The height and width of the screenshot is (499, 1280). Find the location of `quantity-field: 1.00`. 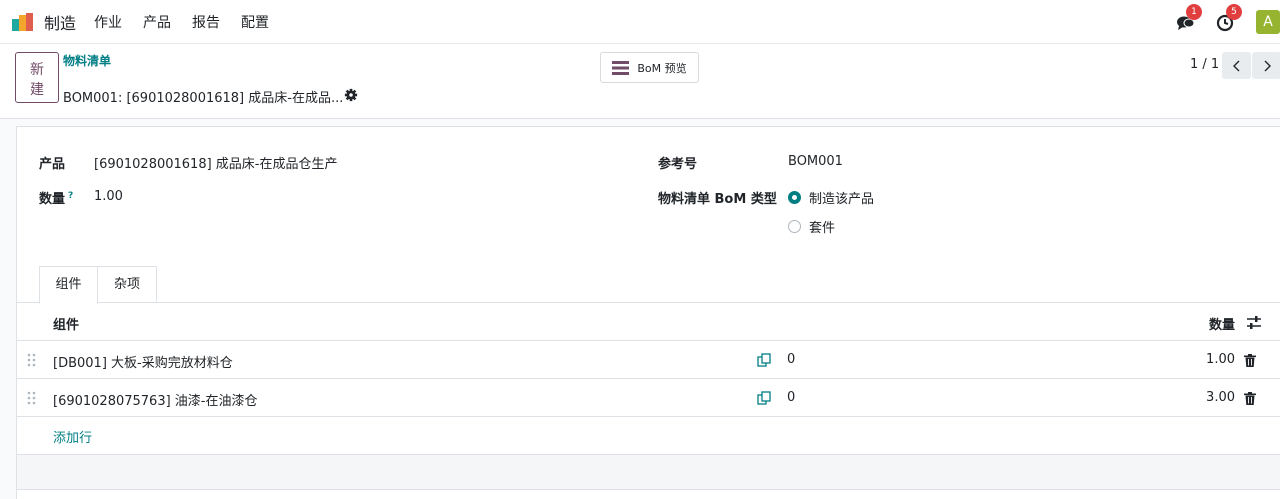

quantity-field: 1.00 is located at coordinates (108, 196).